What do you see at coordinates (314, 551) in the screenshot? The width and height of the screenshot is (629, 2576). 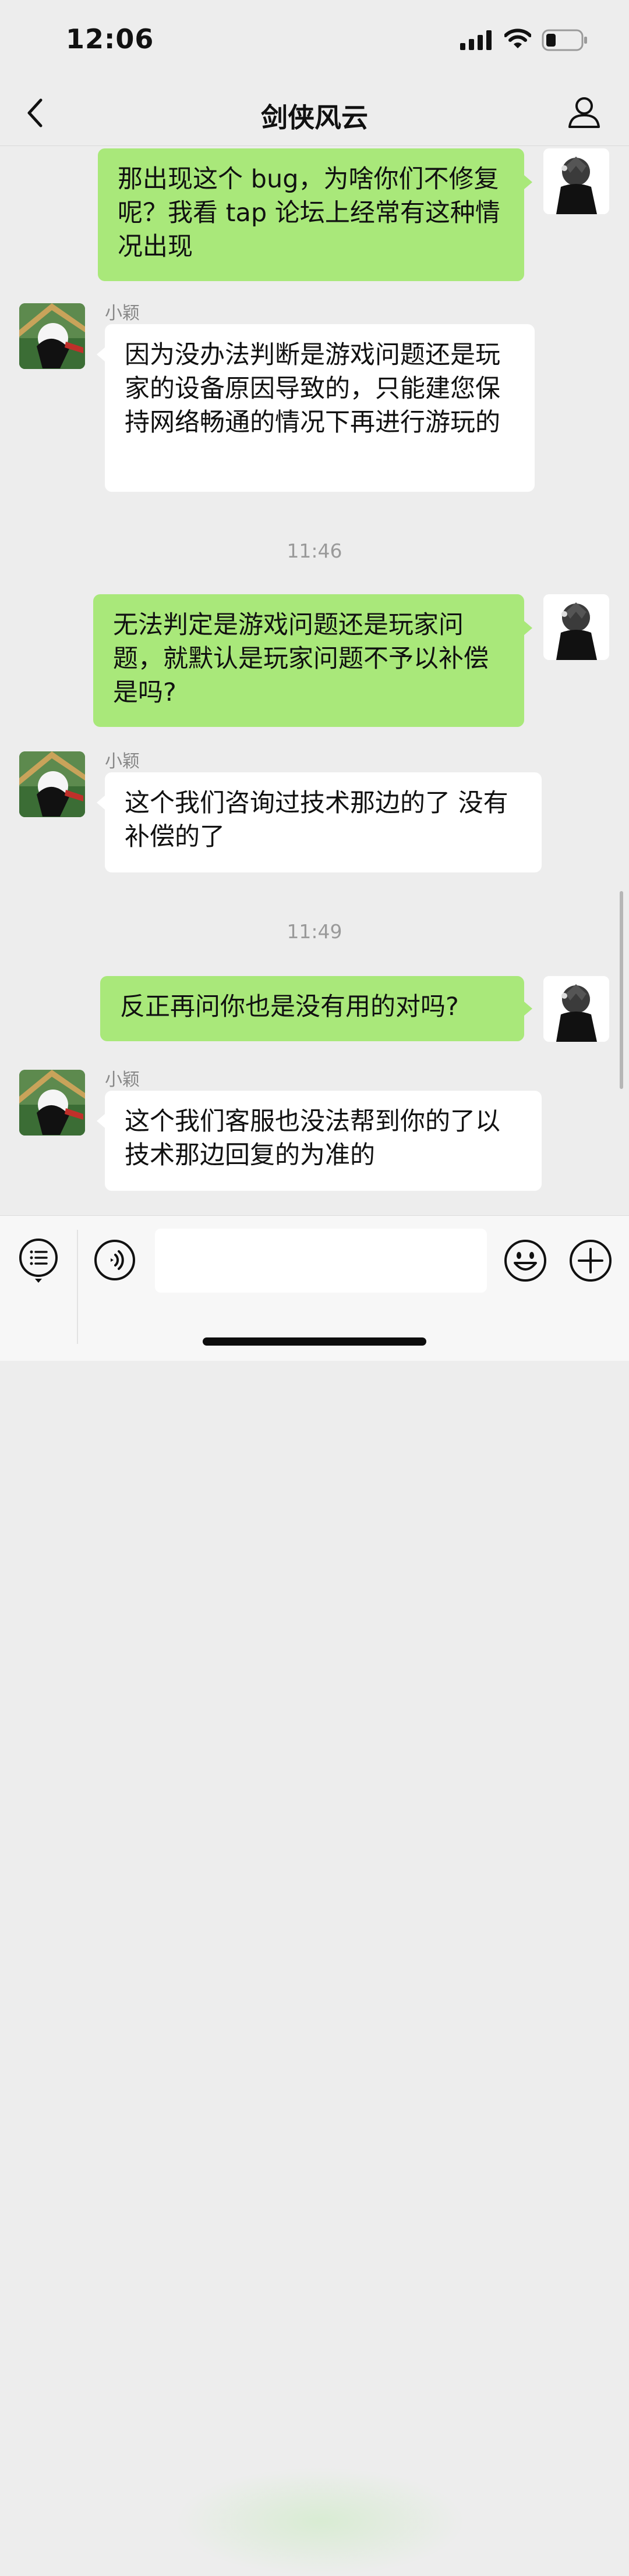 I see `timestamp-divider: 11:46` at bounding box center [314, 551].